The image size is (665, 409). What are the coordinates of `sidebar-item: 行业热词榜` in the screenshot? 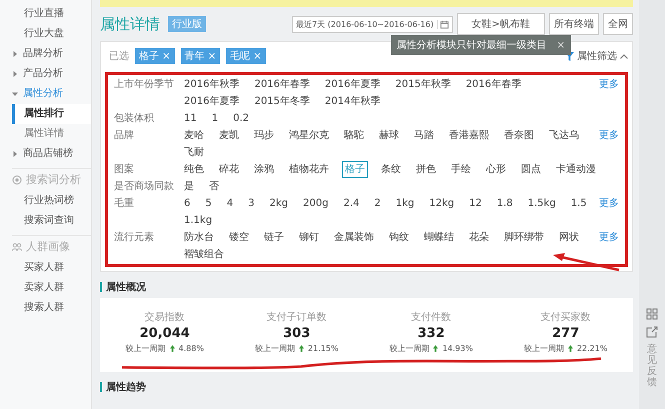 It's located at (51, 201).